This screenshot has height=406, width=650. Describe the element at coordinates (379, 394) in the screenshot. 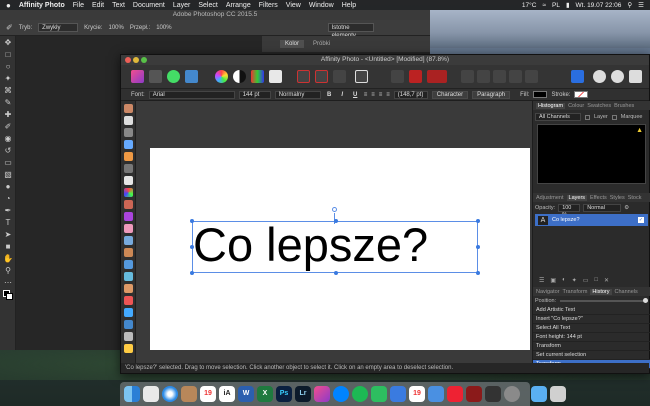

I see `evernote-icon` at that location.